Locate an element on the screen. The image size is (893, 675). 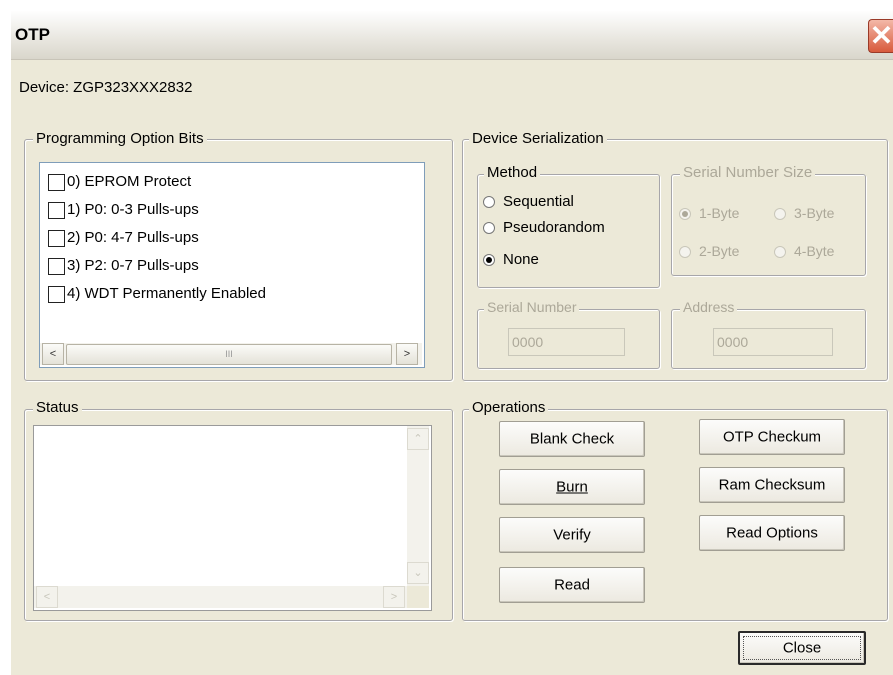
option-bits-group-label: Programming Option Bits is located at coordinates (120, 138).